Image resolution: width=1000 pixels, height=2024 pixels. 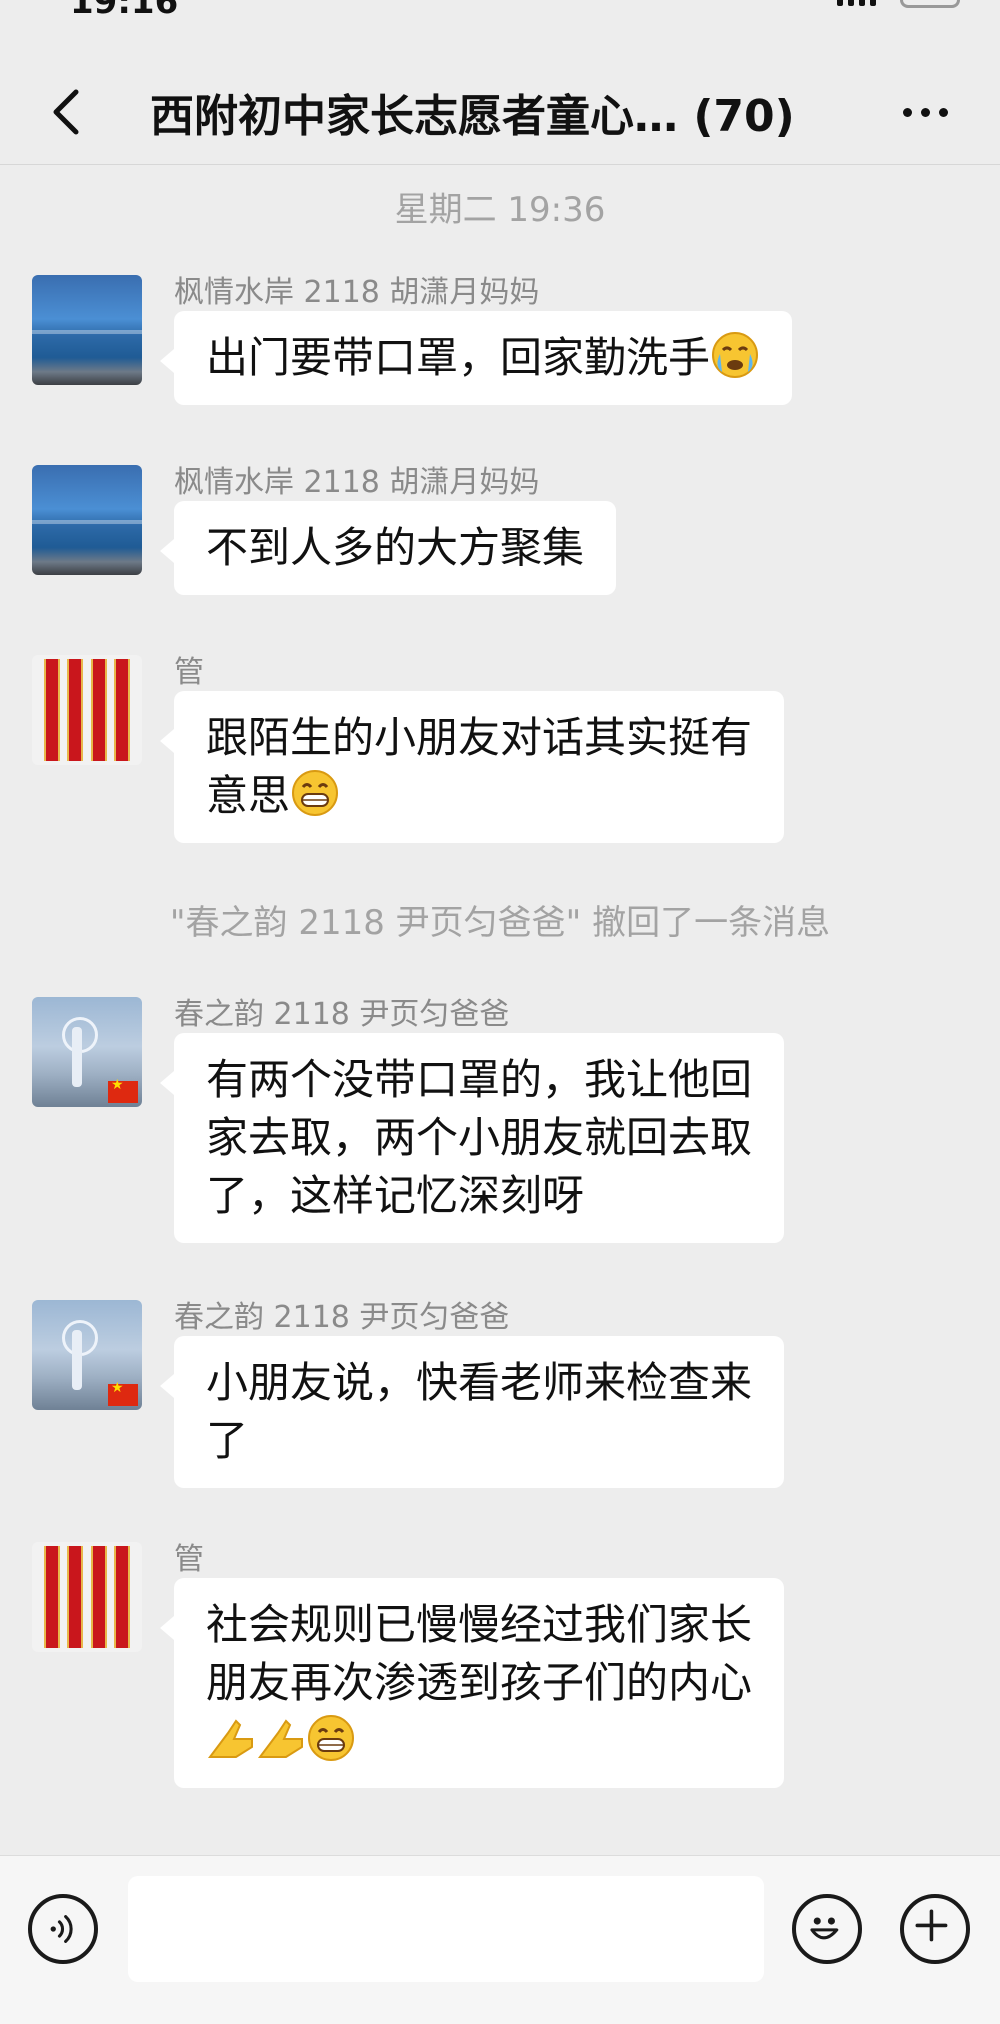 What do you see at coordinates (856, 3) in the screenshot?
I see `signal-icon` at bounding box center [856, 3].